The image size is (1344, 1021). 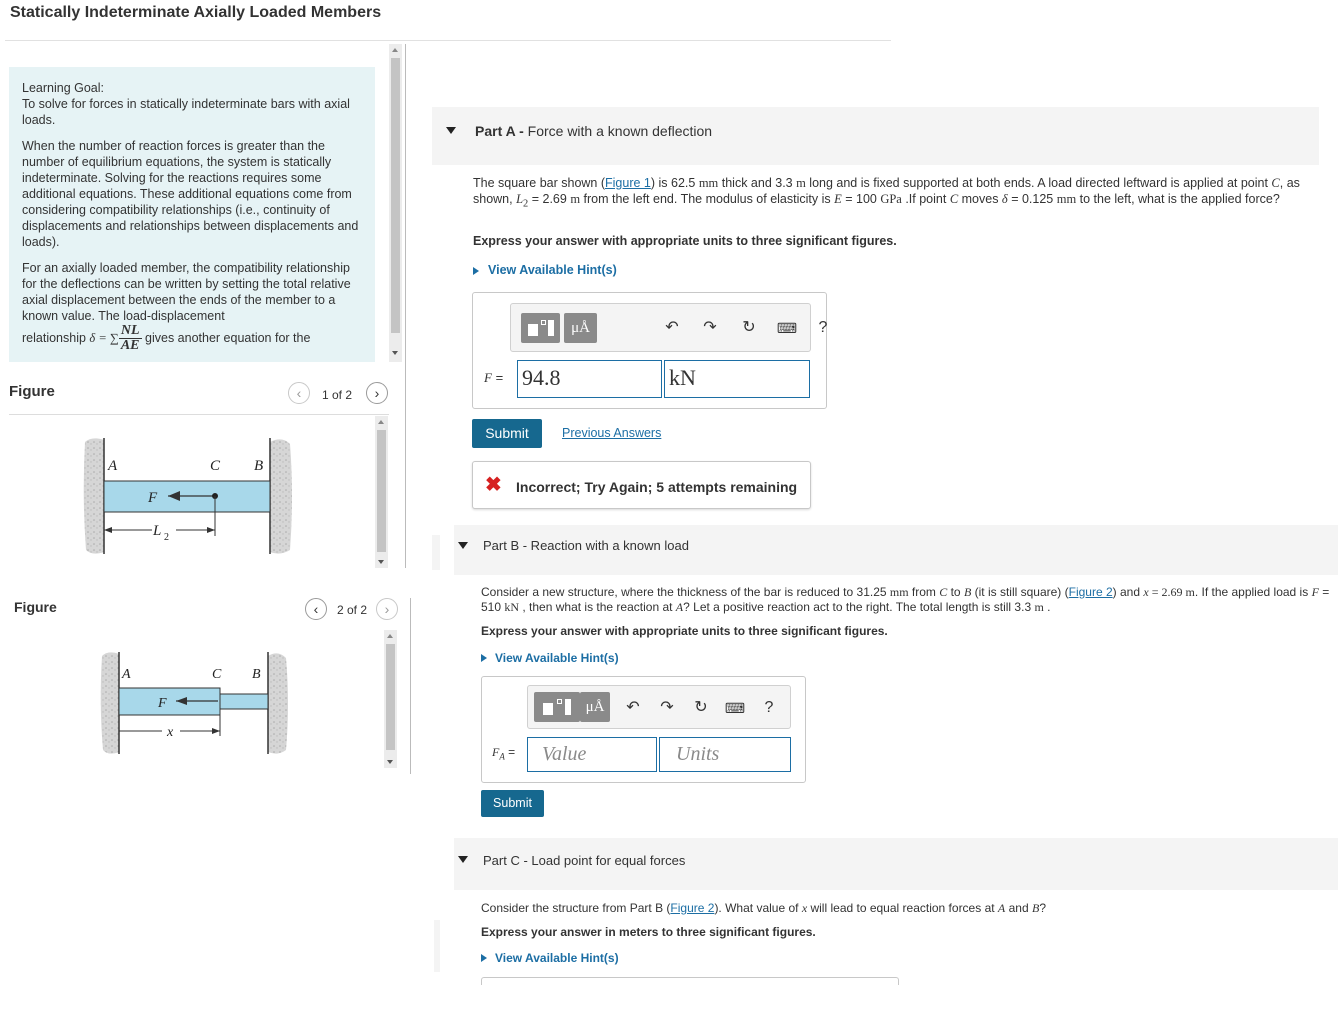 What do you see at coordinates (604, 545) in the screenshot?
I see `part-b-title: - Reaction with a known load` at bounding box center [604, 545].